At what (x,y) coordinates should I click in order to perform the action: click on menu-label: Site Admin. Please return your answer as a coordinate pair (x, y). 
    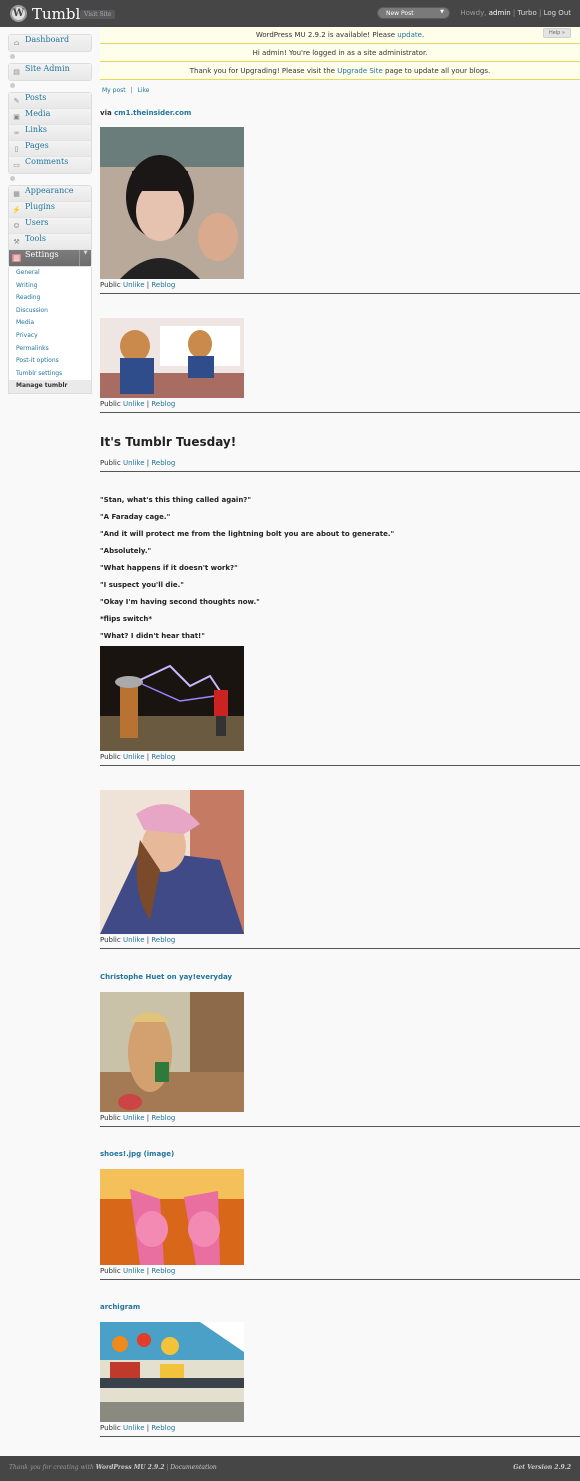
    Looking at the image, I should click on (47, 68).